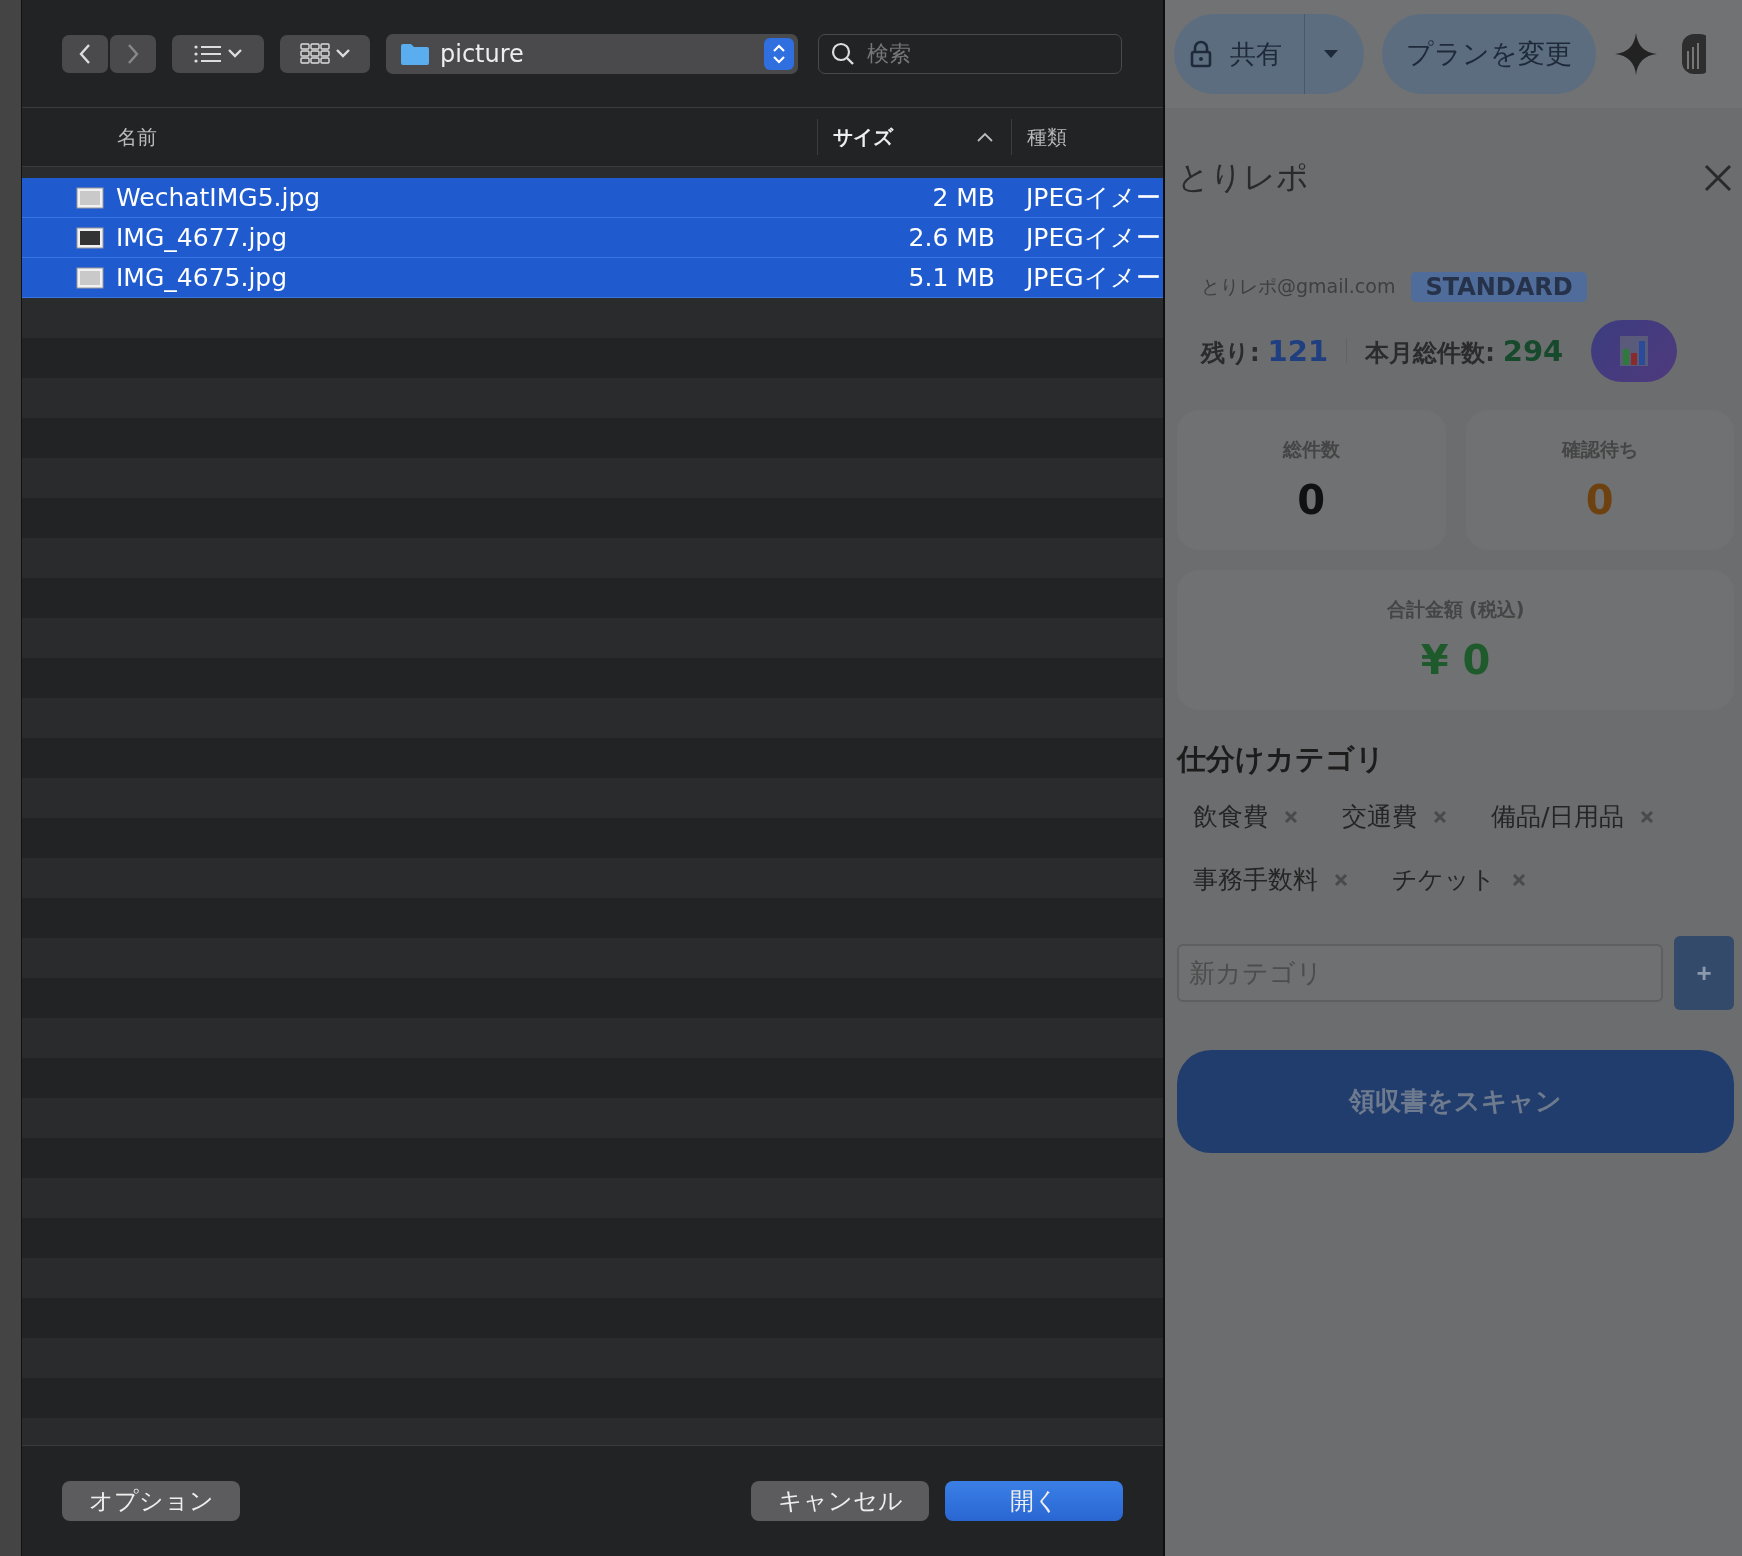 This screenshot has height=1556, width=1742. What do you see at coordinates (951, 277) in the screenshot?
I see `file-size: 5.1 MB` at bounding box center [951, 277].